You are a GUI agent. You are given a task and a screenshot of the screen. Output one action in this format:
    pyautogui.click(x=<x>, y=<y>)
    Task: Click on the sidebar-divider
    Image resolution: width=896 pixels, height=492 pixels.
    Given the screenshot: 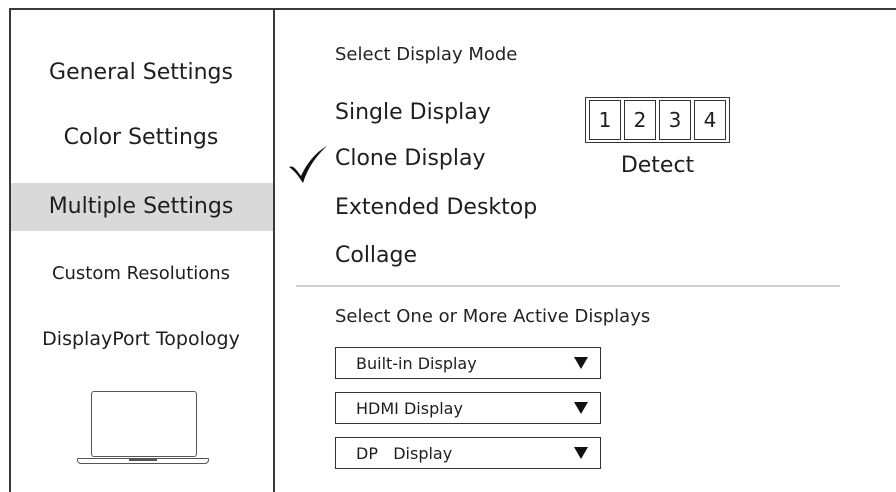 What is the action you would take?
    pyautogui.click(x=274, y=250)
    